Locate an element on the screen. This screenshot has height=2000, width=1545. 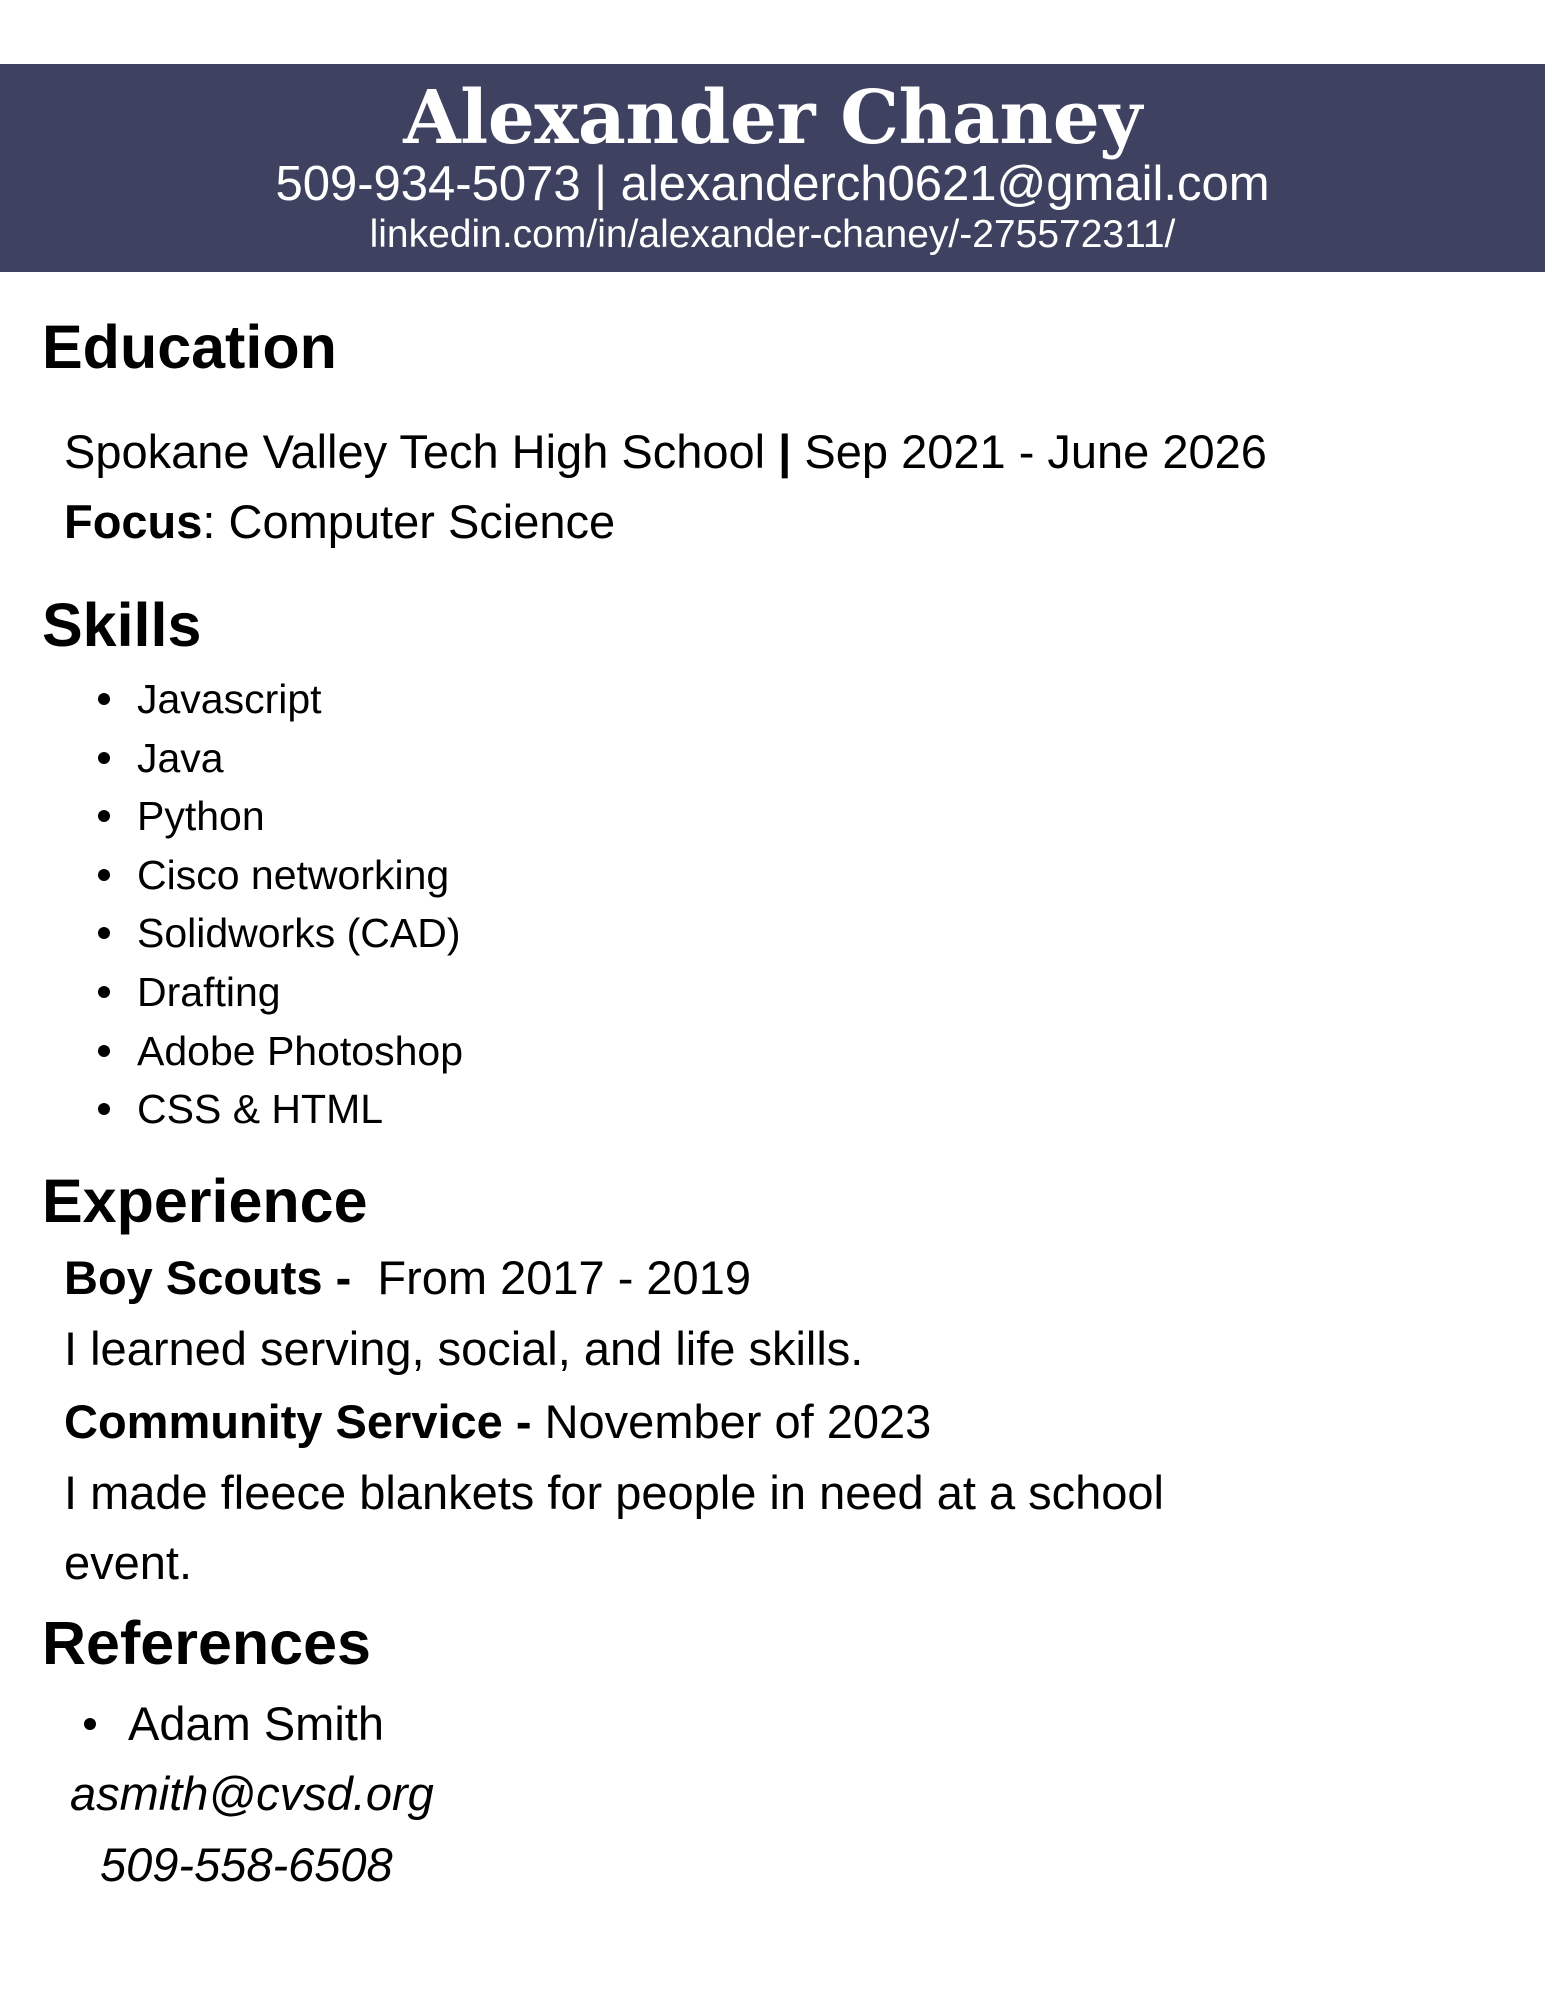
list-item: Java is located at coordinates (231, 761).